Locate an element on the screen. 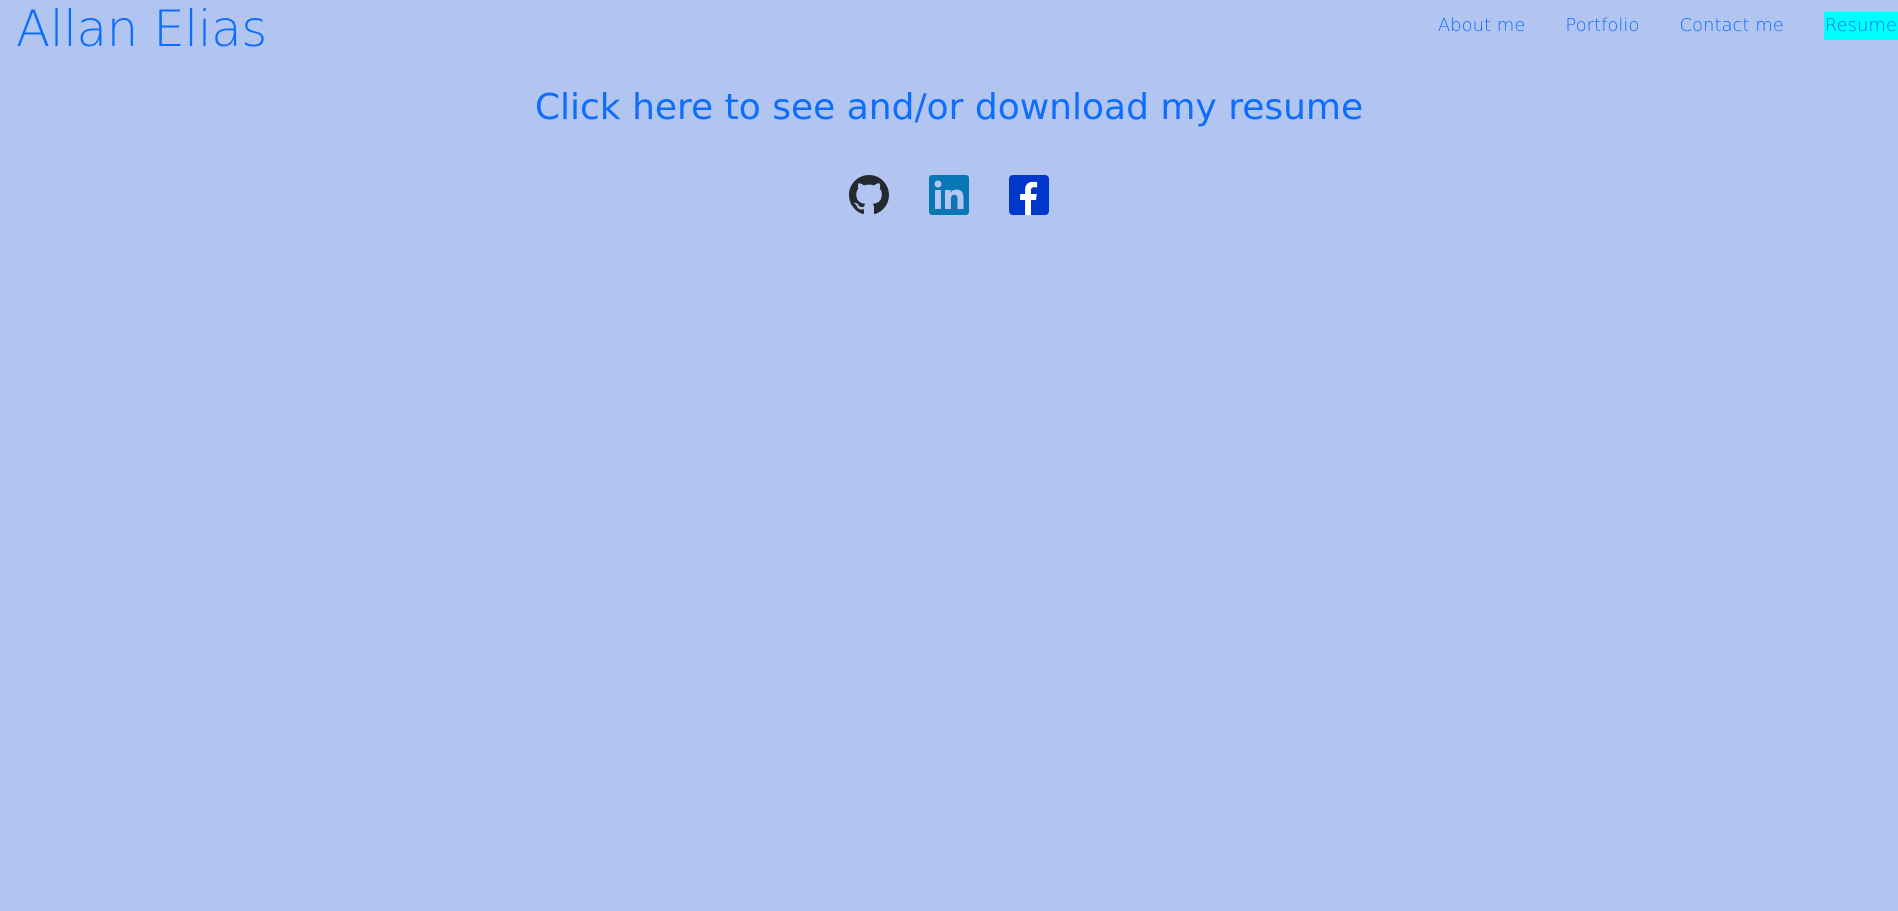  social-links is located at coordinates (949, 195).